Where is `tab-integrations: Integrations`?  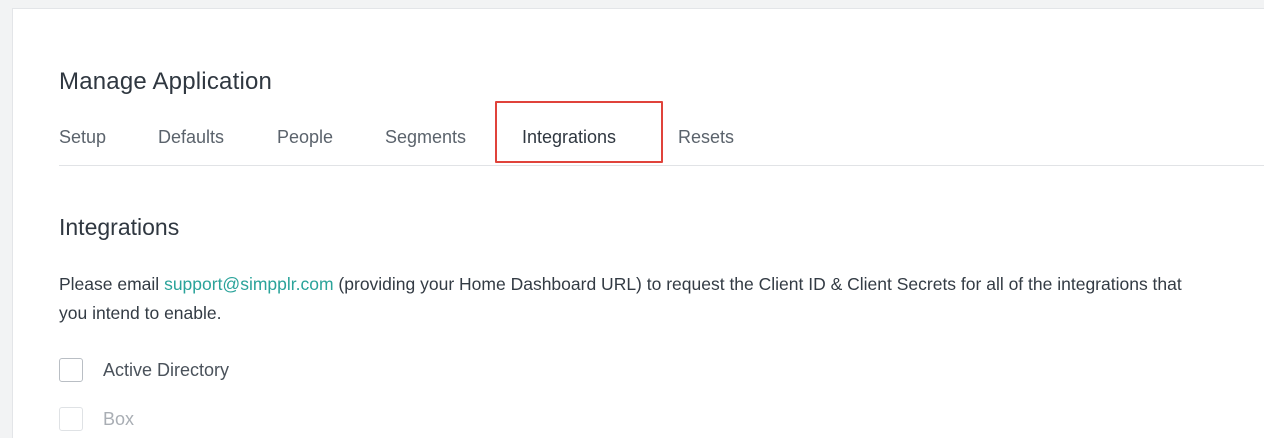
tab-integrations: Integrations is located at coordinates (569, 137).